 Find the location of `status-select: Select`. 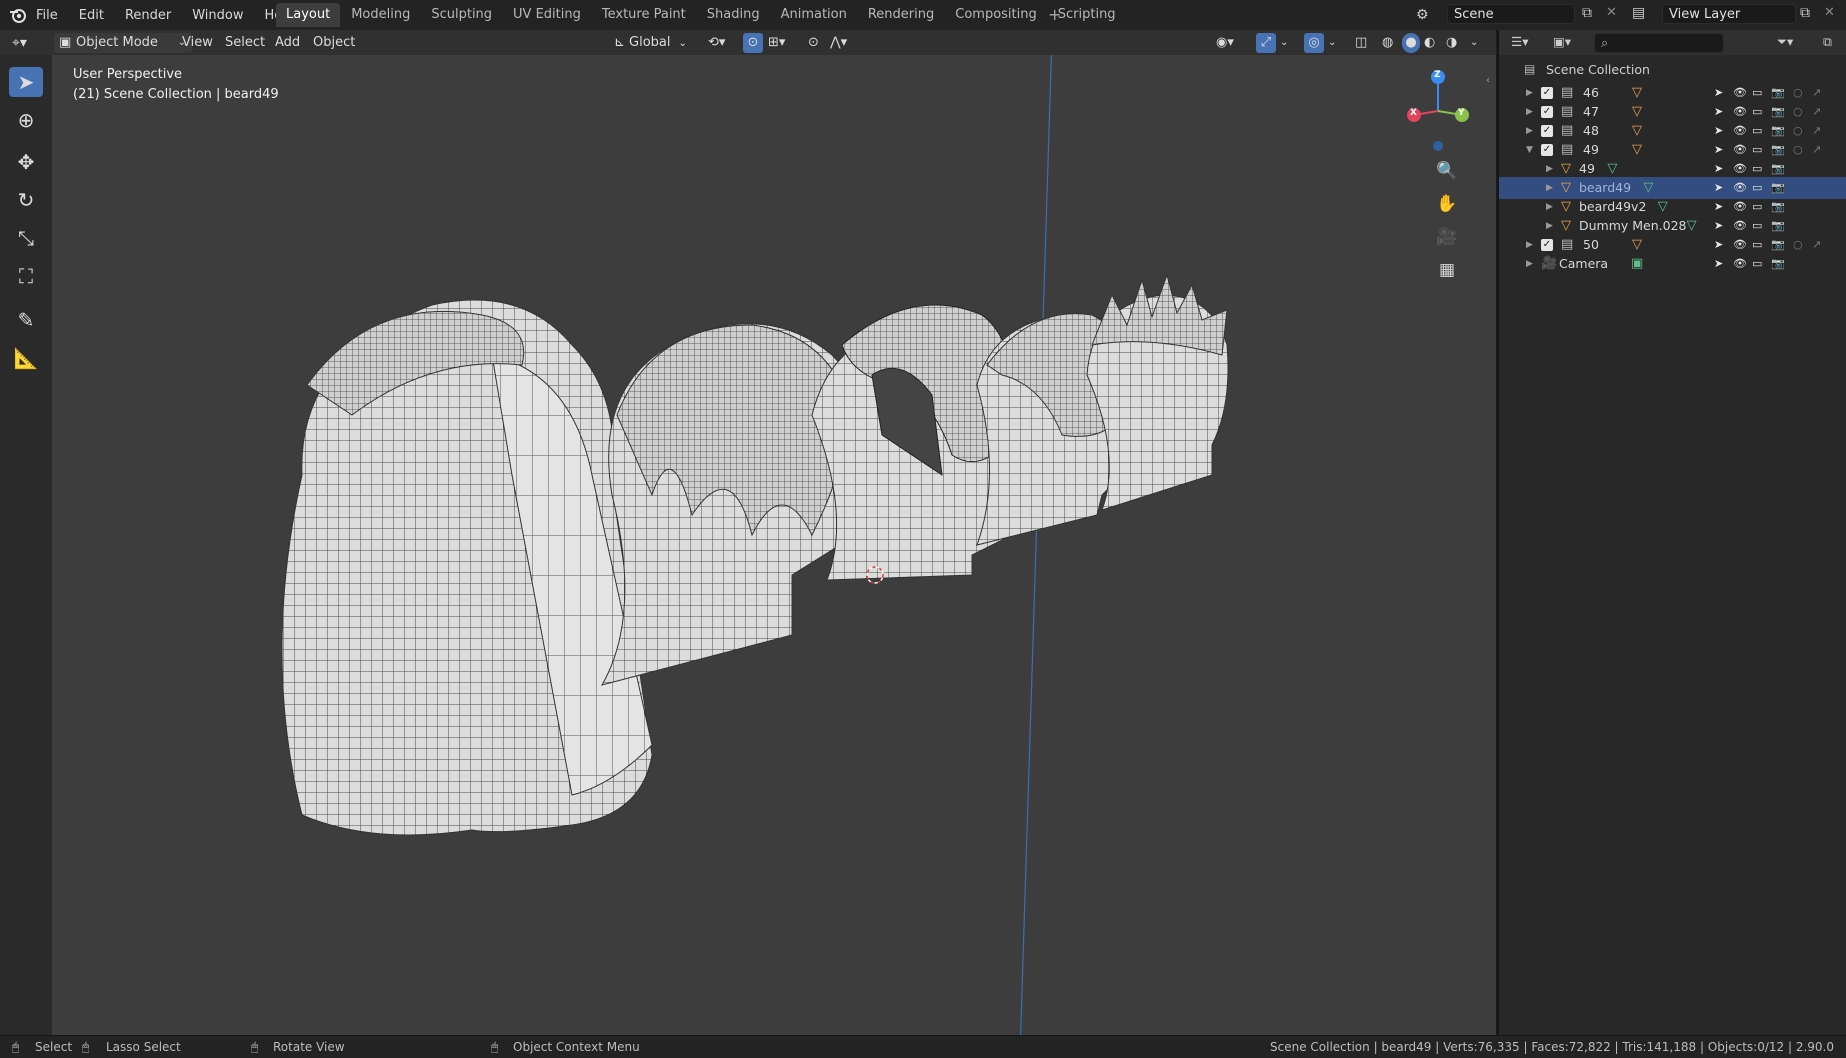

status-select: Select is located at coordinates (54, 1047).